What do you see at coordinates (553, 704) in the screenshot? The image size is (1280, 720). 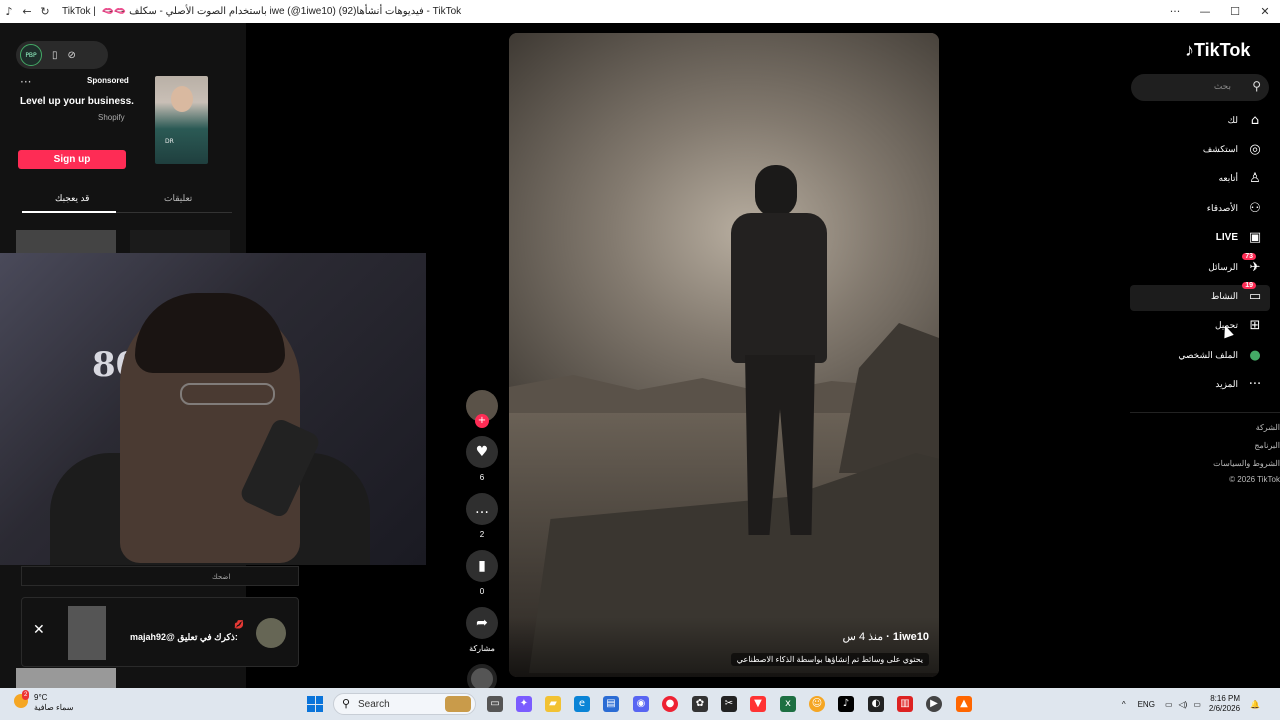 I see `file-explorer-icon: ▰` at bounding box center [553, 704].